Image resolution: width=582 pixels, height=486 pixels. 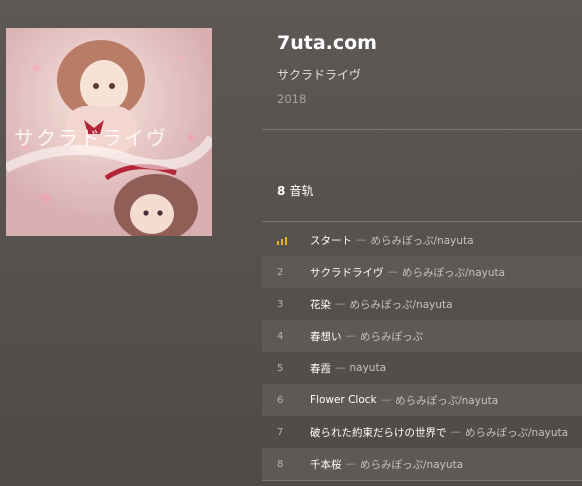 What do you see at coordinates (327, 43) in the screenshot?
I see `album-title: 7uta.com` at bounding box center [327, 43].